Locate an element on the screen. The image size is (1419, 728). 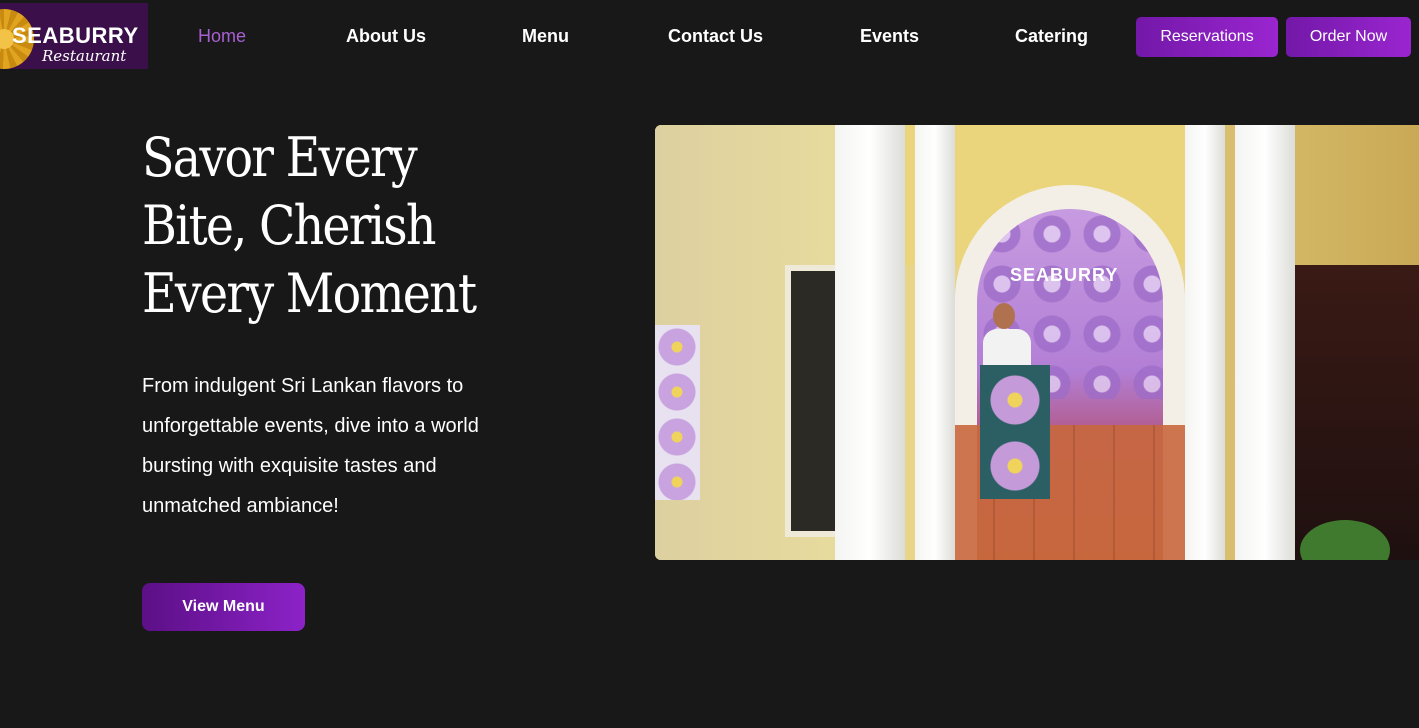
floral-panel is located at coordinates (677, 412).